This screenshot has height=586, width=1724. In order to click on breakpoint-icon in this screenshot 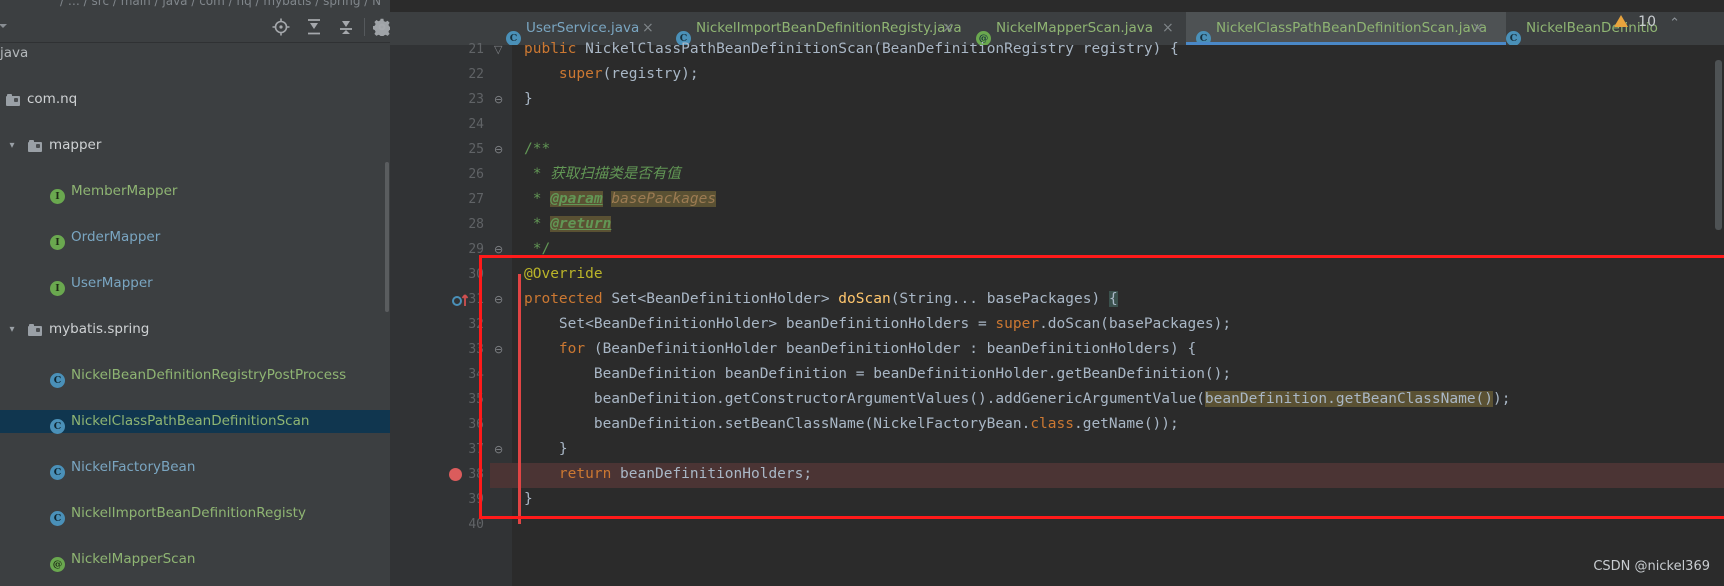, I will do `click(455, 474)`.